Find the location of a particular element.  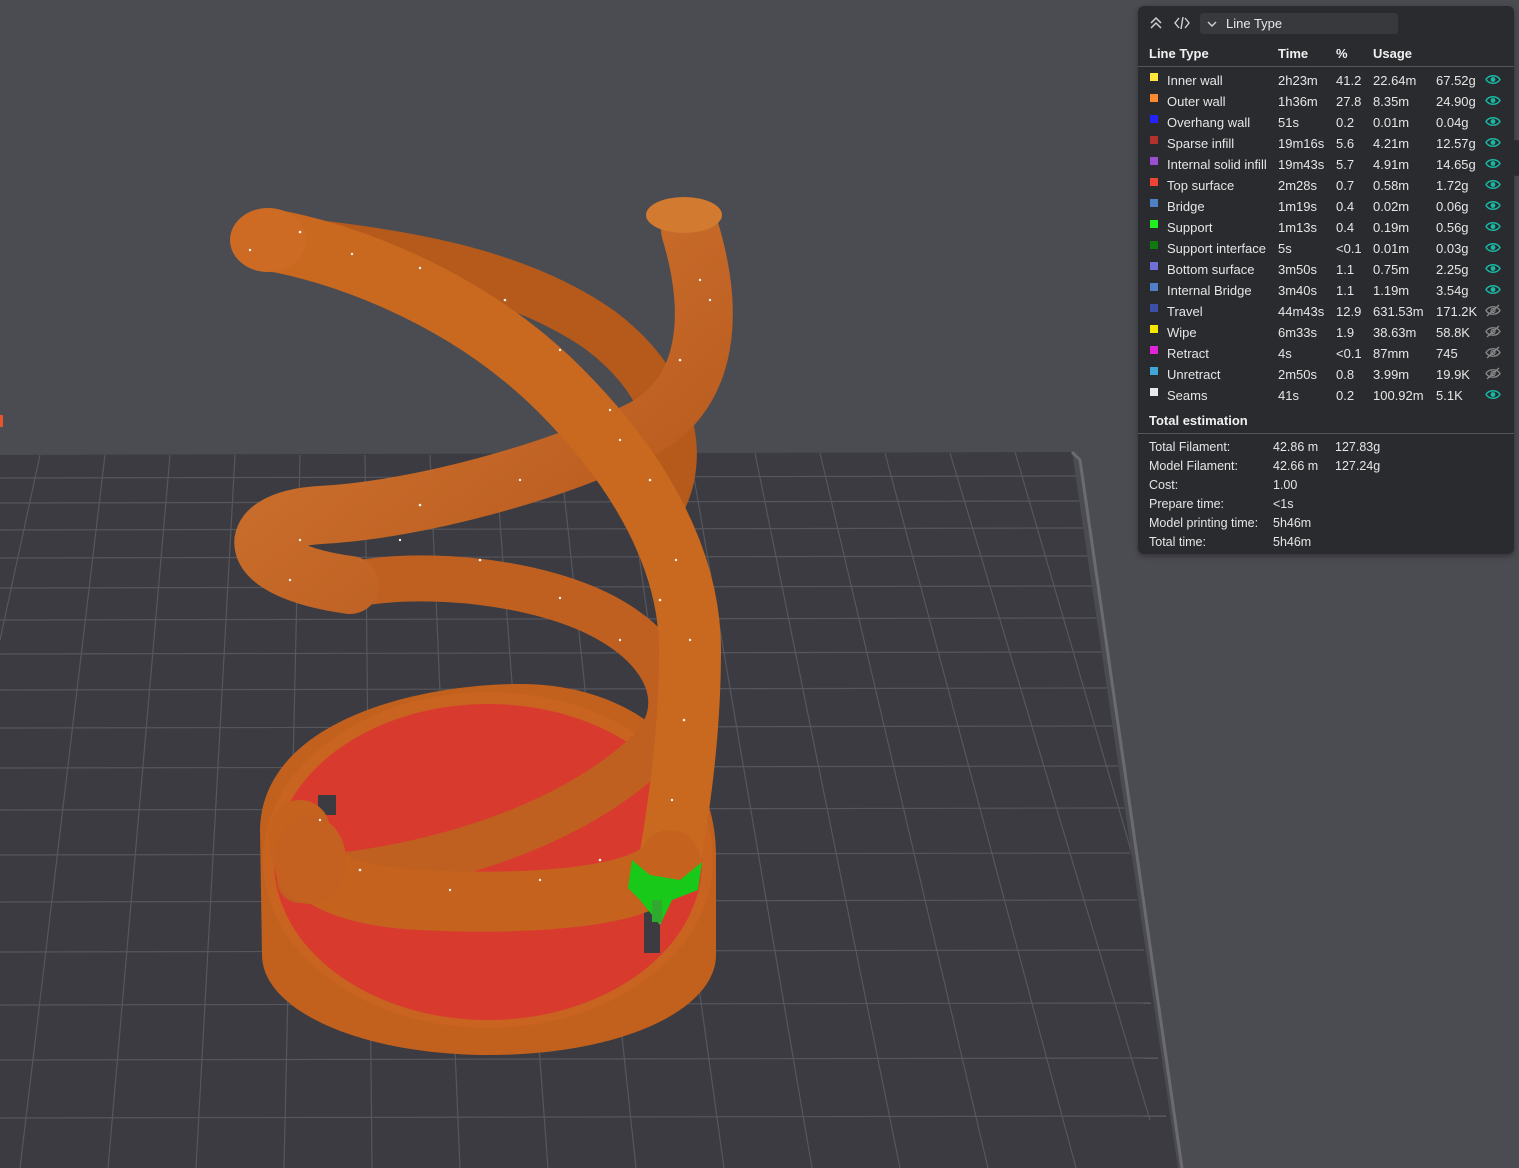

line-type-time: 5s is located at coordinates (1285, 248).